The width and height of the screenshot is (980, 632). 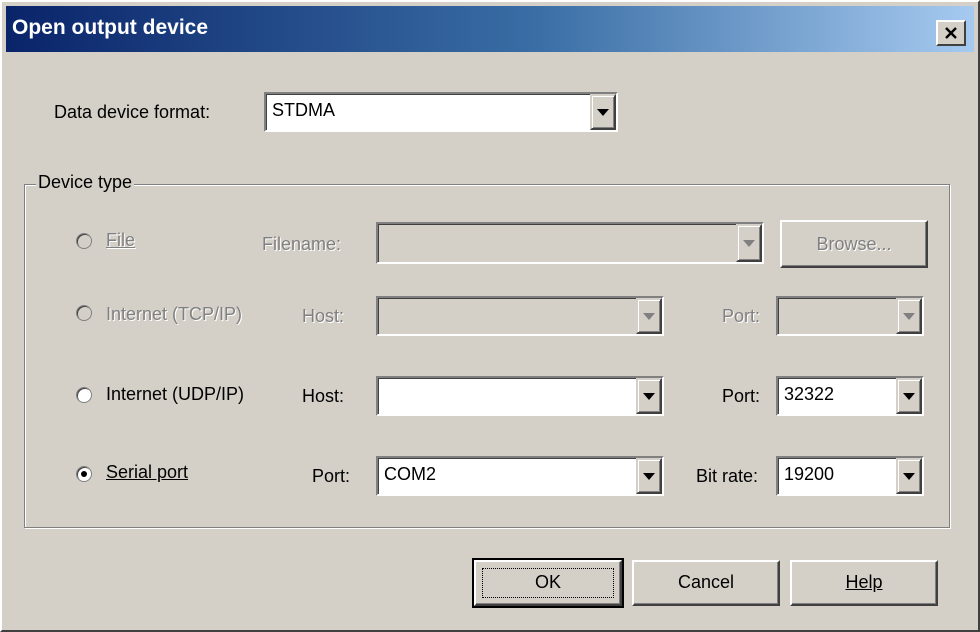 What do you see at coordinates (909, 316) in the screenshot?
I see `tcp-port-dropdown-button` at bounding box center [909, 316].